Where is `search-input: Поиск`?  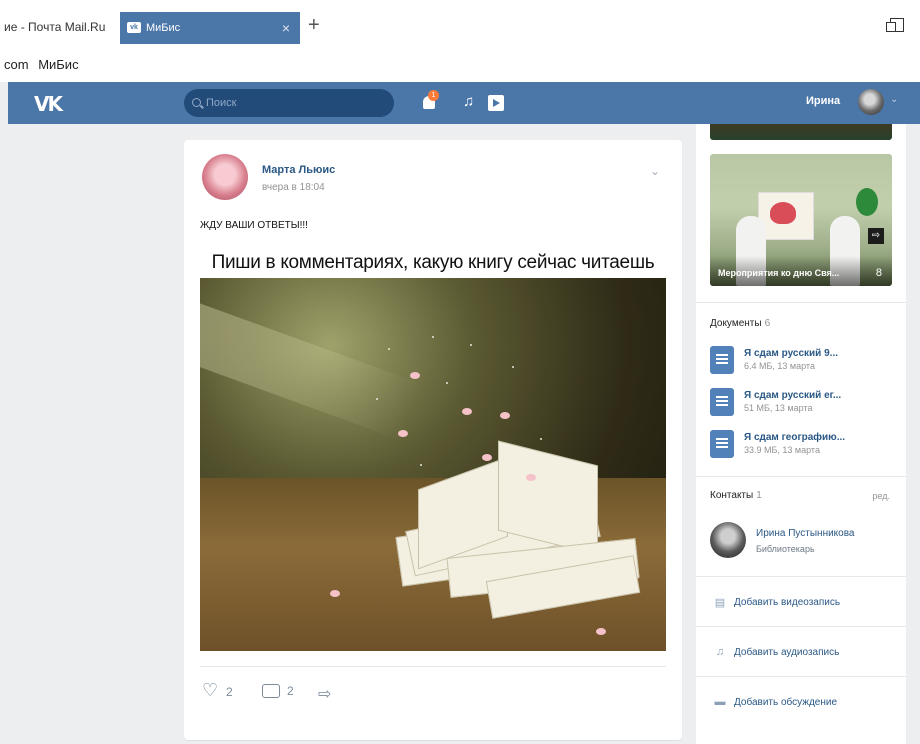 search-input: Поиск is located at coordinates (289, 103).